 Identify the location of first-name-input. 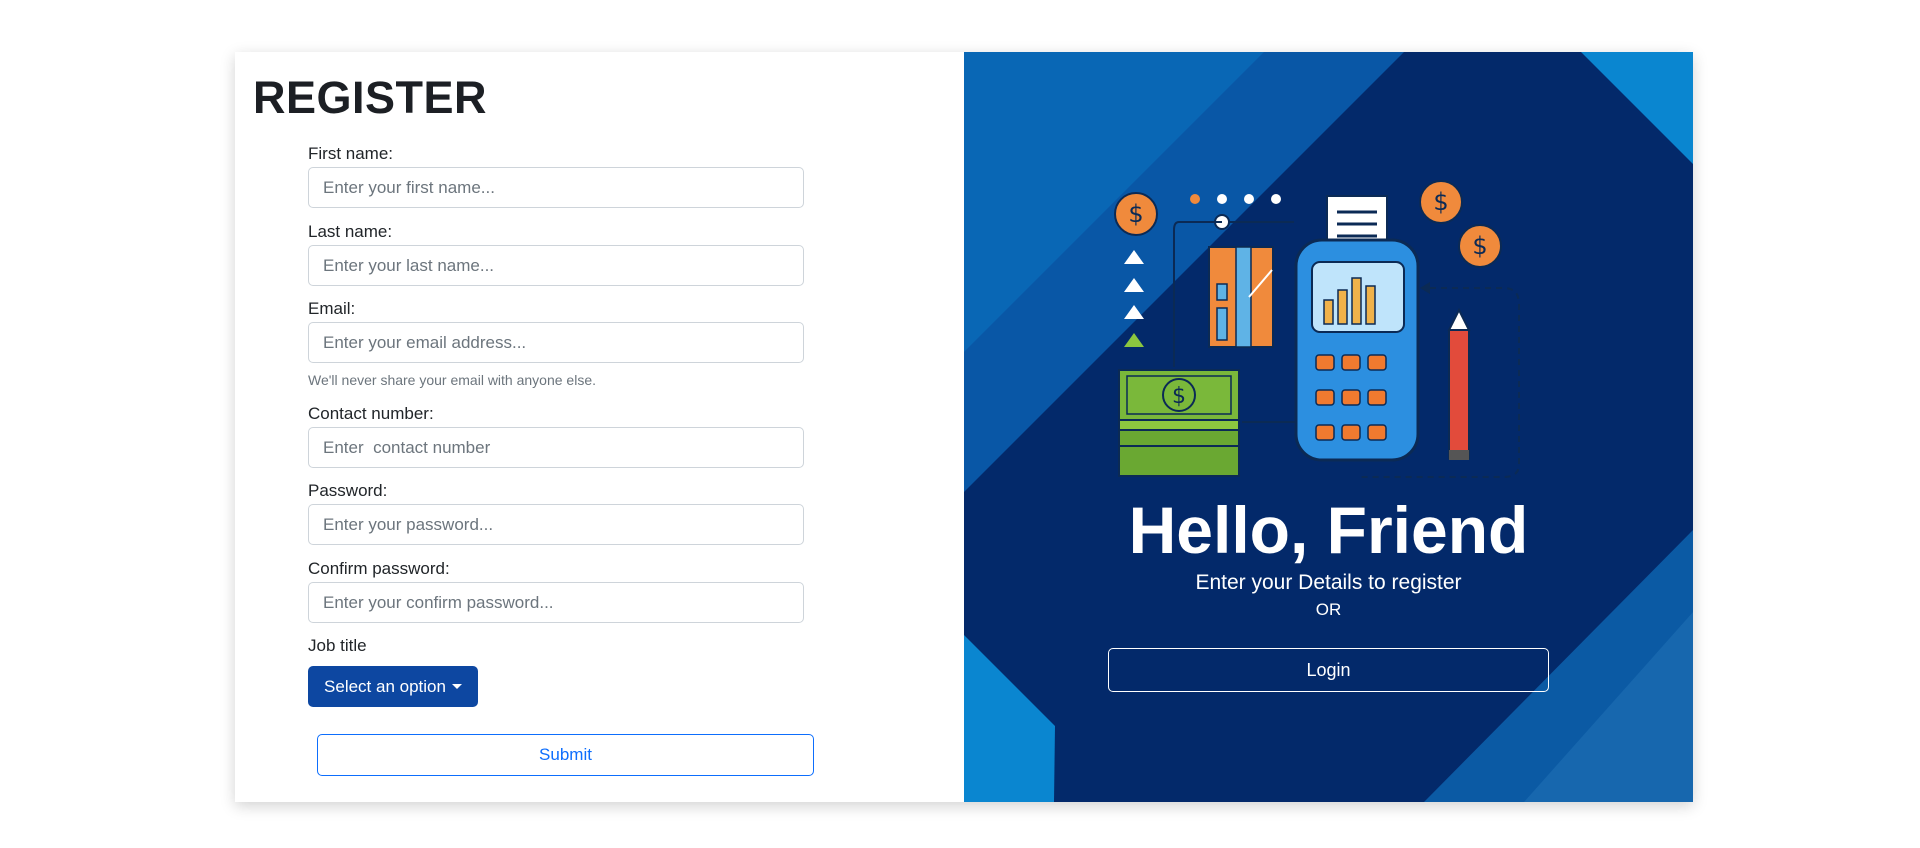
(556, 187).